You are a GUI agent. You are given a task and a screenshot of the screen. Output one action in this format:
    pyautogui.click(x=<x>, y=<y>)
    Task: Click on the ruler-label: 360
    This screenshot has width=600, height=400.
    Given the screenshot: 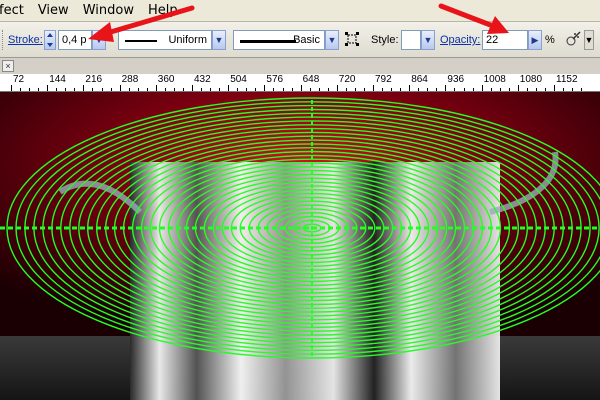 What is the action you would take?
    pyautogui.click(x=166, y=79)
    